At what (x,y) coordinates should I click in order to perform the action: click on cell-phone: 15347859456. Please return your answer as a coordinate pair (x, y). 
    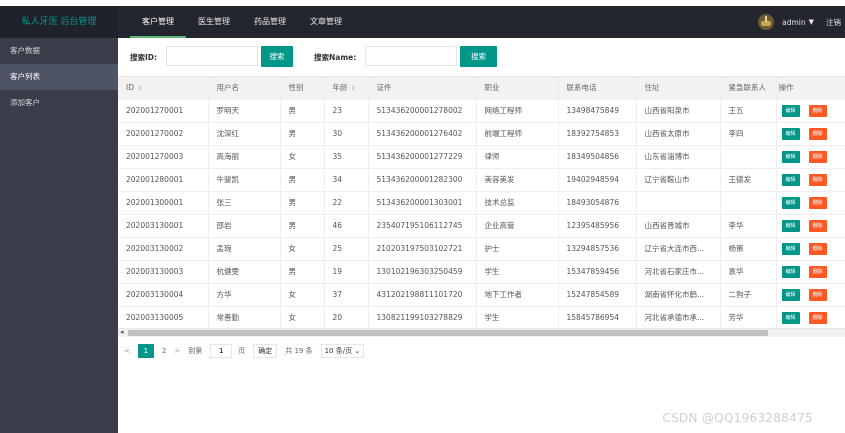
    Looking at the image, I should click on (597, 272).